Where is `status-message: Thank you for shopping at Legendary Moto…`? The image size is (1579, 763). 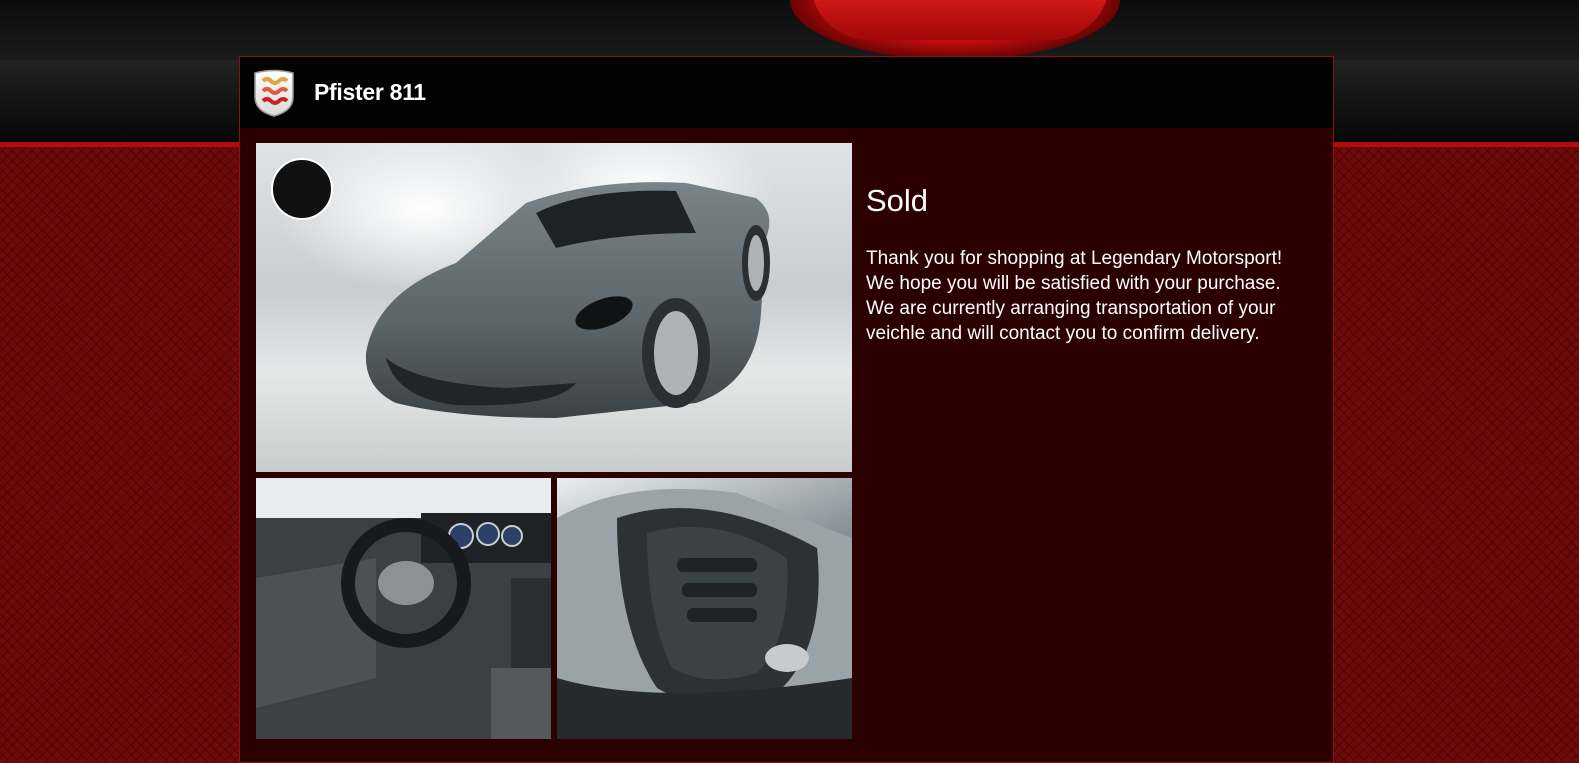 status-message: Thank you for shopping at Legendary Moto… is located at coordinates (1074, 296).